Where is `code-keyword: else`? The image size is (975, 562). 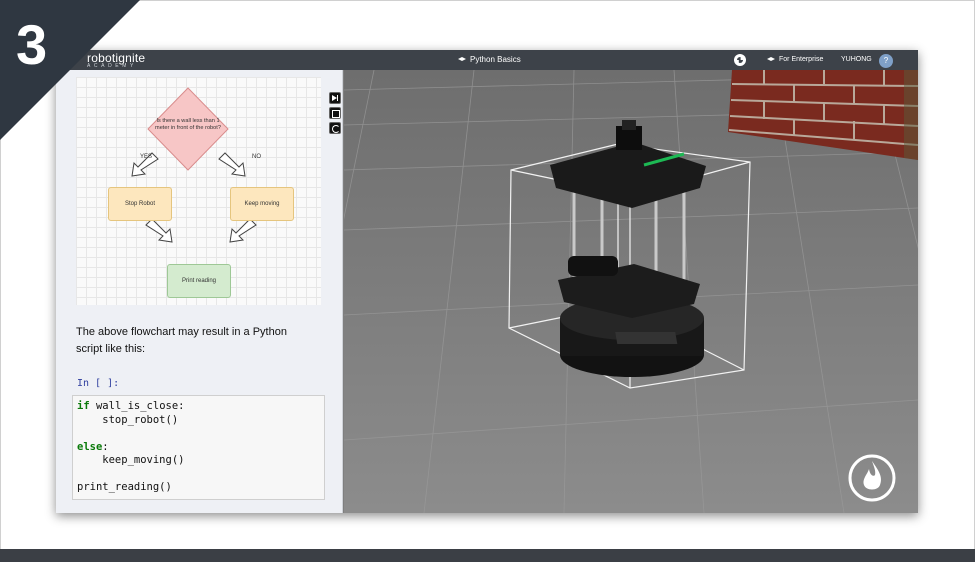
code-keyword: else is located at coordinates (90, 446).